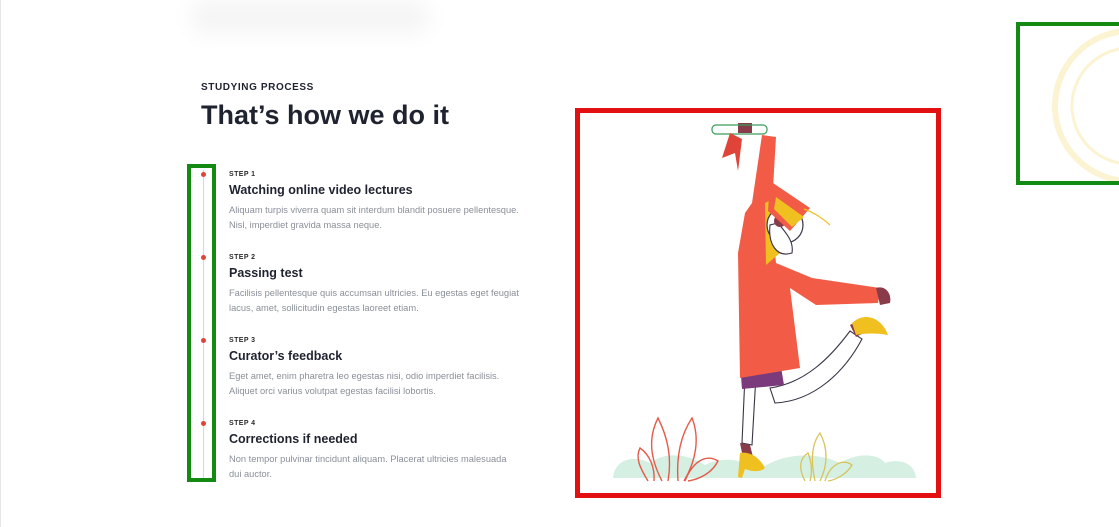  Describe the element at coordinates (1085, 104) in the screenshot. I see `concentric-rings-decoration` at that location.